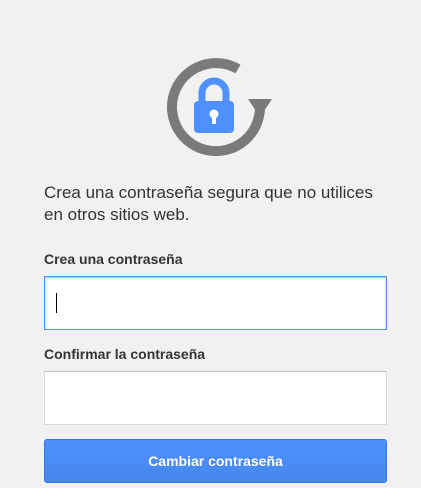  Describe the element at coordinates (113, 259) in the screenshot. I see `new-password-label: Crea una contraseña` at that location.